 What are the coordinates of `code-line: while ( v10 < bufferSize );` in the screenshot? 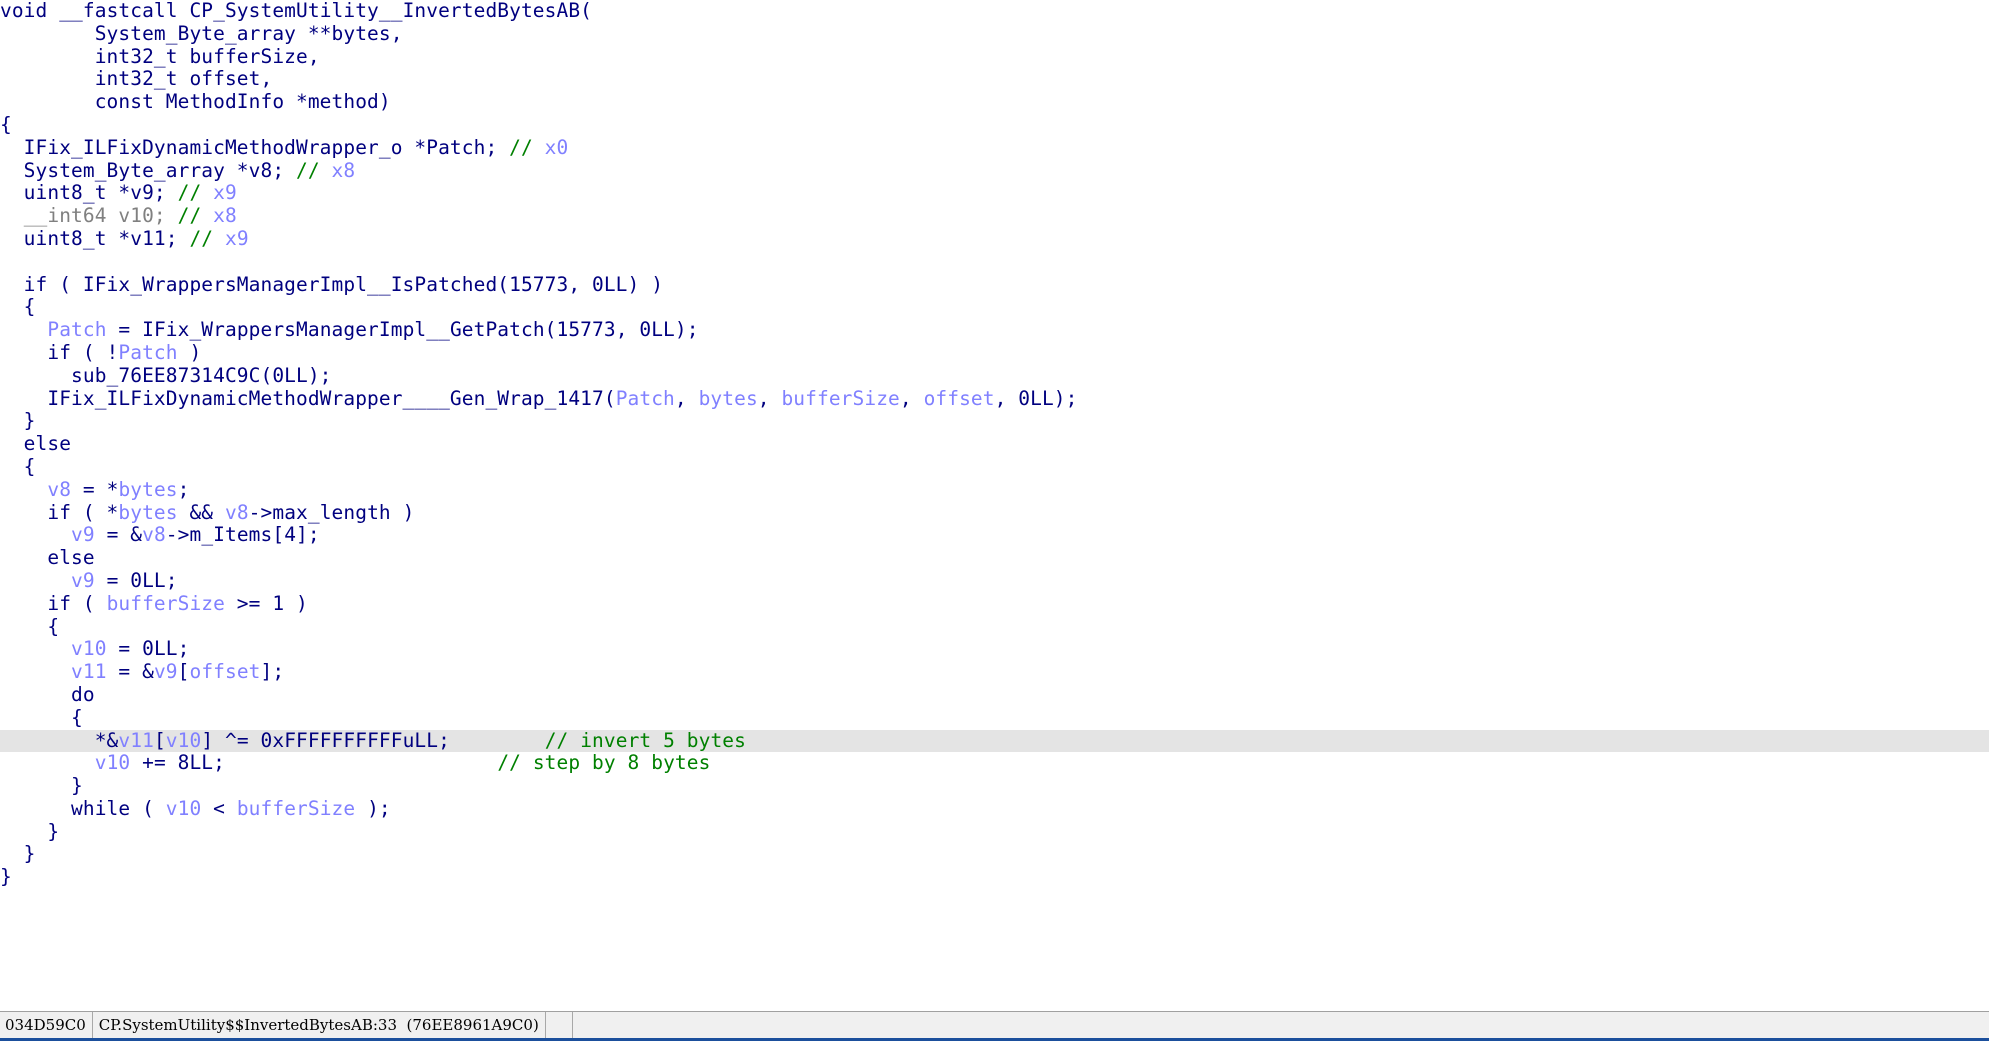 It's located at (994, 808).